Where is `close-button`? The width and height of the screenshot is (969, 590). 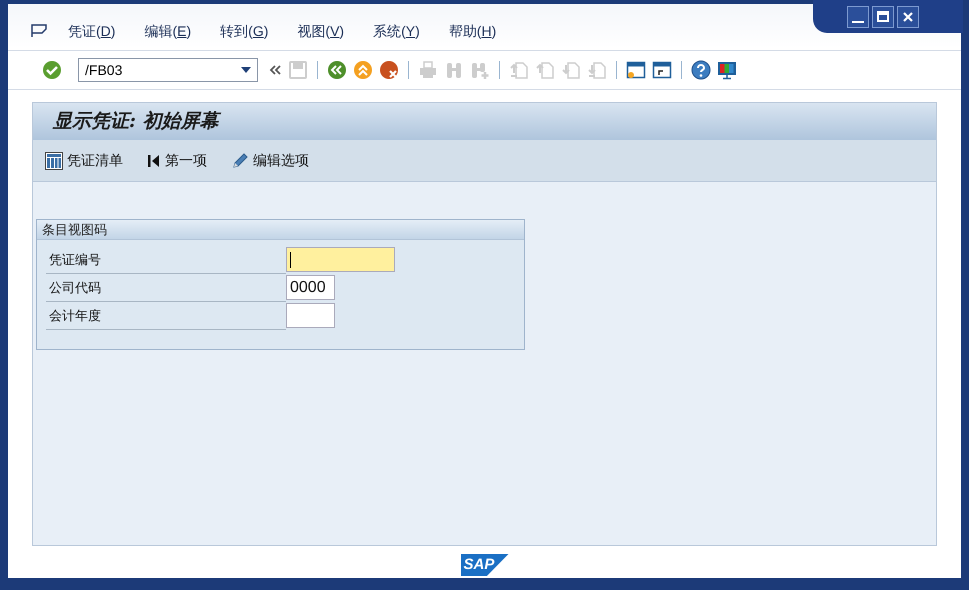 close-button is located at coordinates (908, 17).